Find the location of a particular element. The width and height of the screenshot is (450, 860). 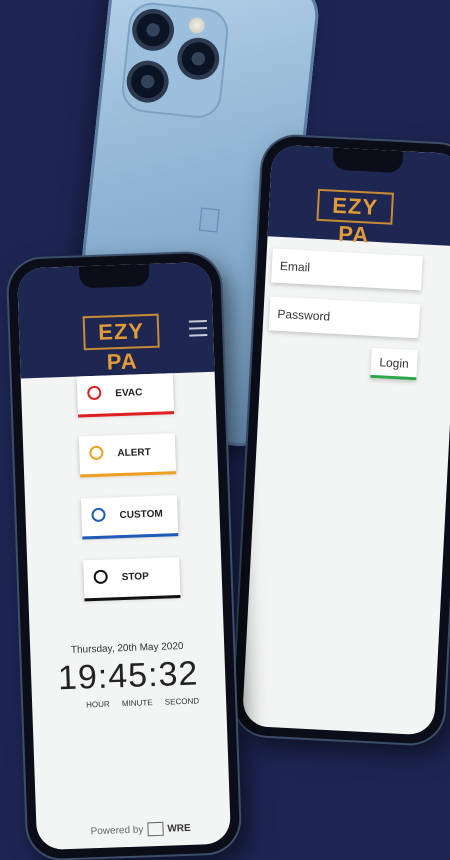

minute-label: MINUTE is located at coordinates (137, 703).